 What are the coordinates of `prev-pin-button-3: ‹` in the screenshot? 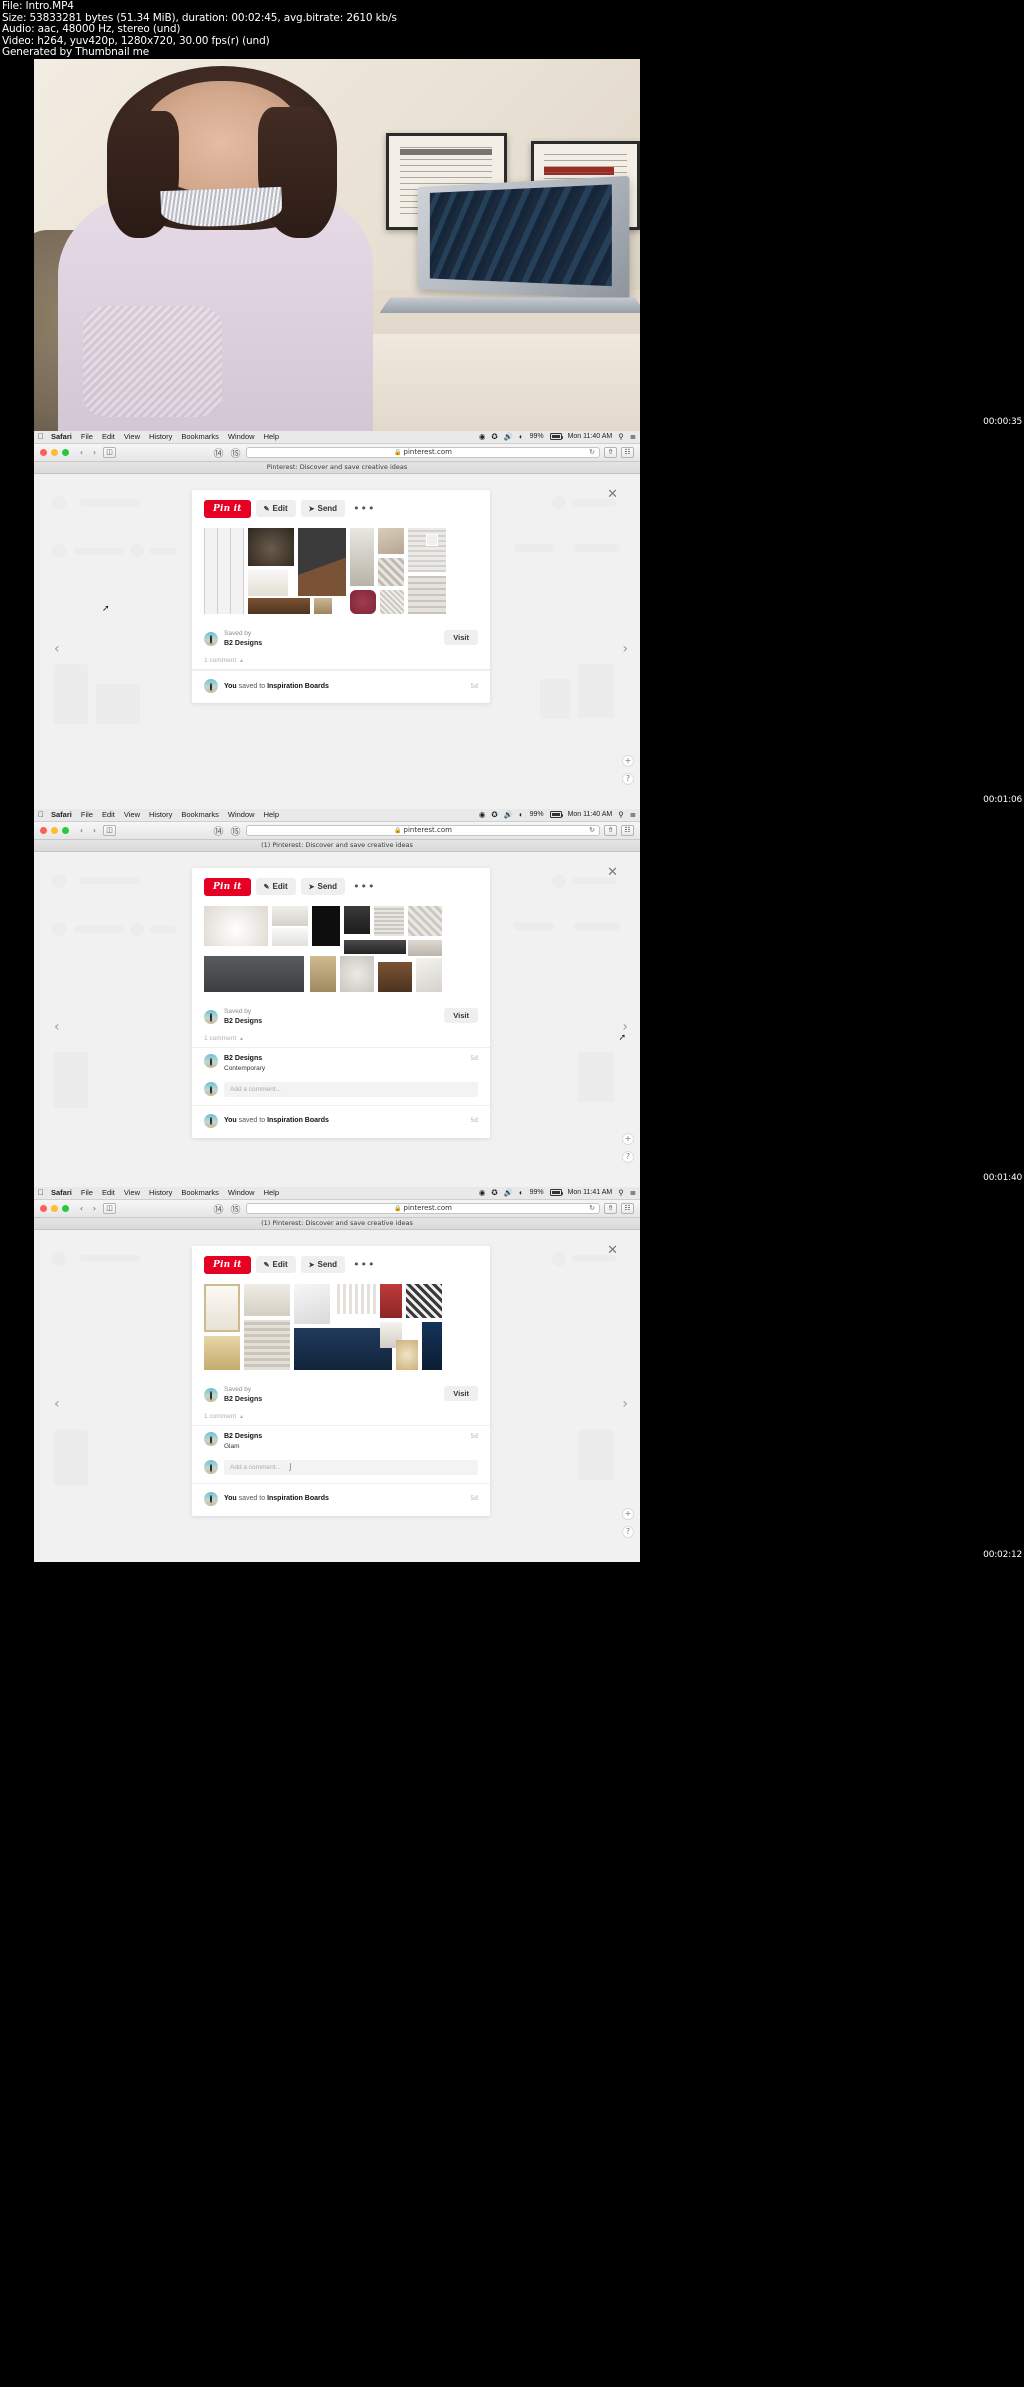 It's located at (57, 1404).